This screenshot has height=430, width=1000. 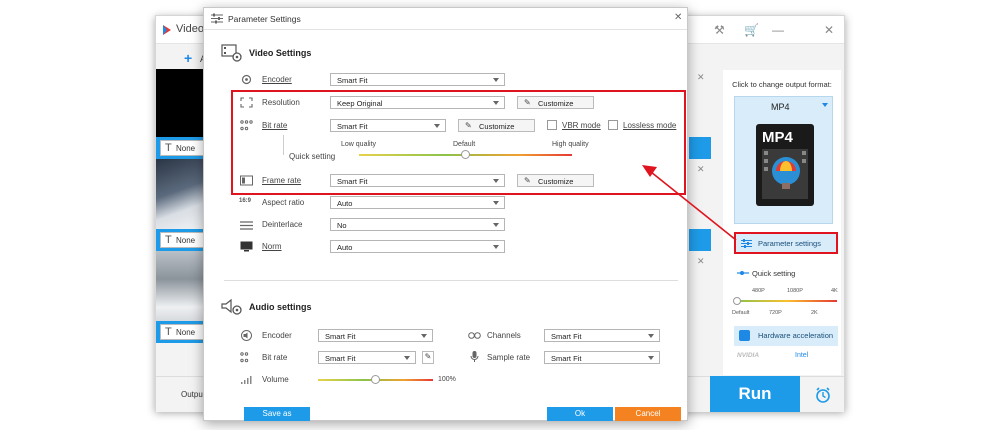 I want to click on subtitle-bar-2: None, so click(x=181, y=240).